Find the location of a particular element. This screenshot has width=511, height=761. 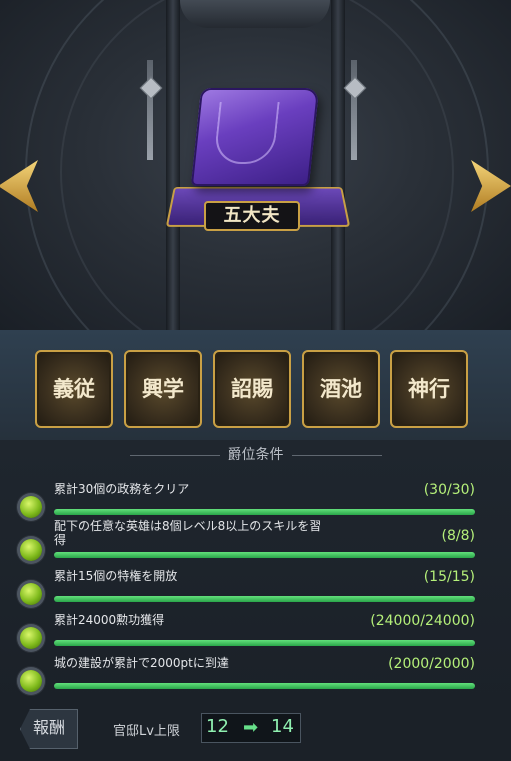

condition-text: 配下の任意な英雄は8個レベル8以上のスキルを習得 is located at coordinates (188, 533).